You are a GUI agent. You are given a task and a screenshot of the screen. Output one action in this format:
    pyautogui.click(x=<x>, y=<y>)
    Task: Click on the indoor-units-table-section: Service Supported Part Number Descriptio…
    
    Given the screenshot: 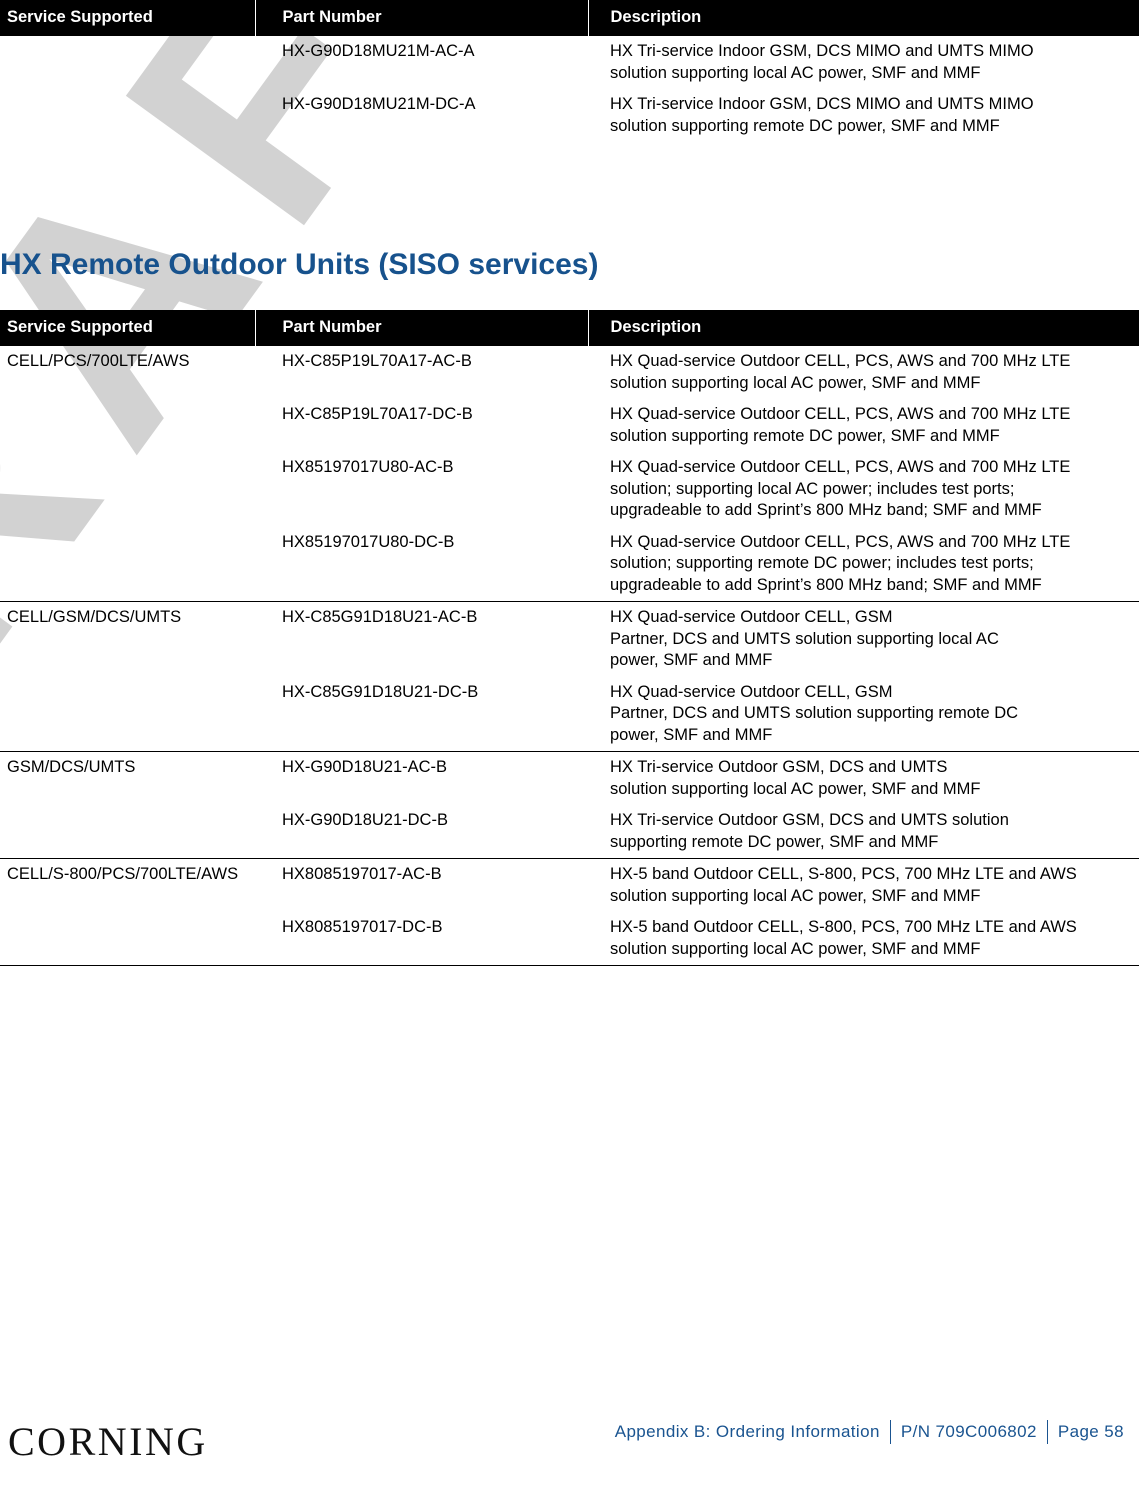 What is the action you would take?
    pyautogui.click(x=569, y=71)
    